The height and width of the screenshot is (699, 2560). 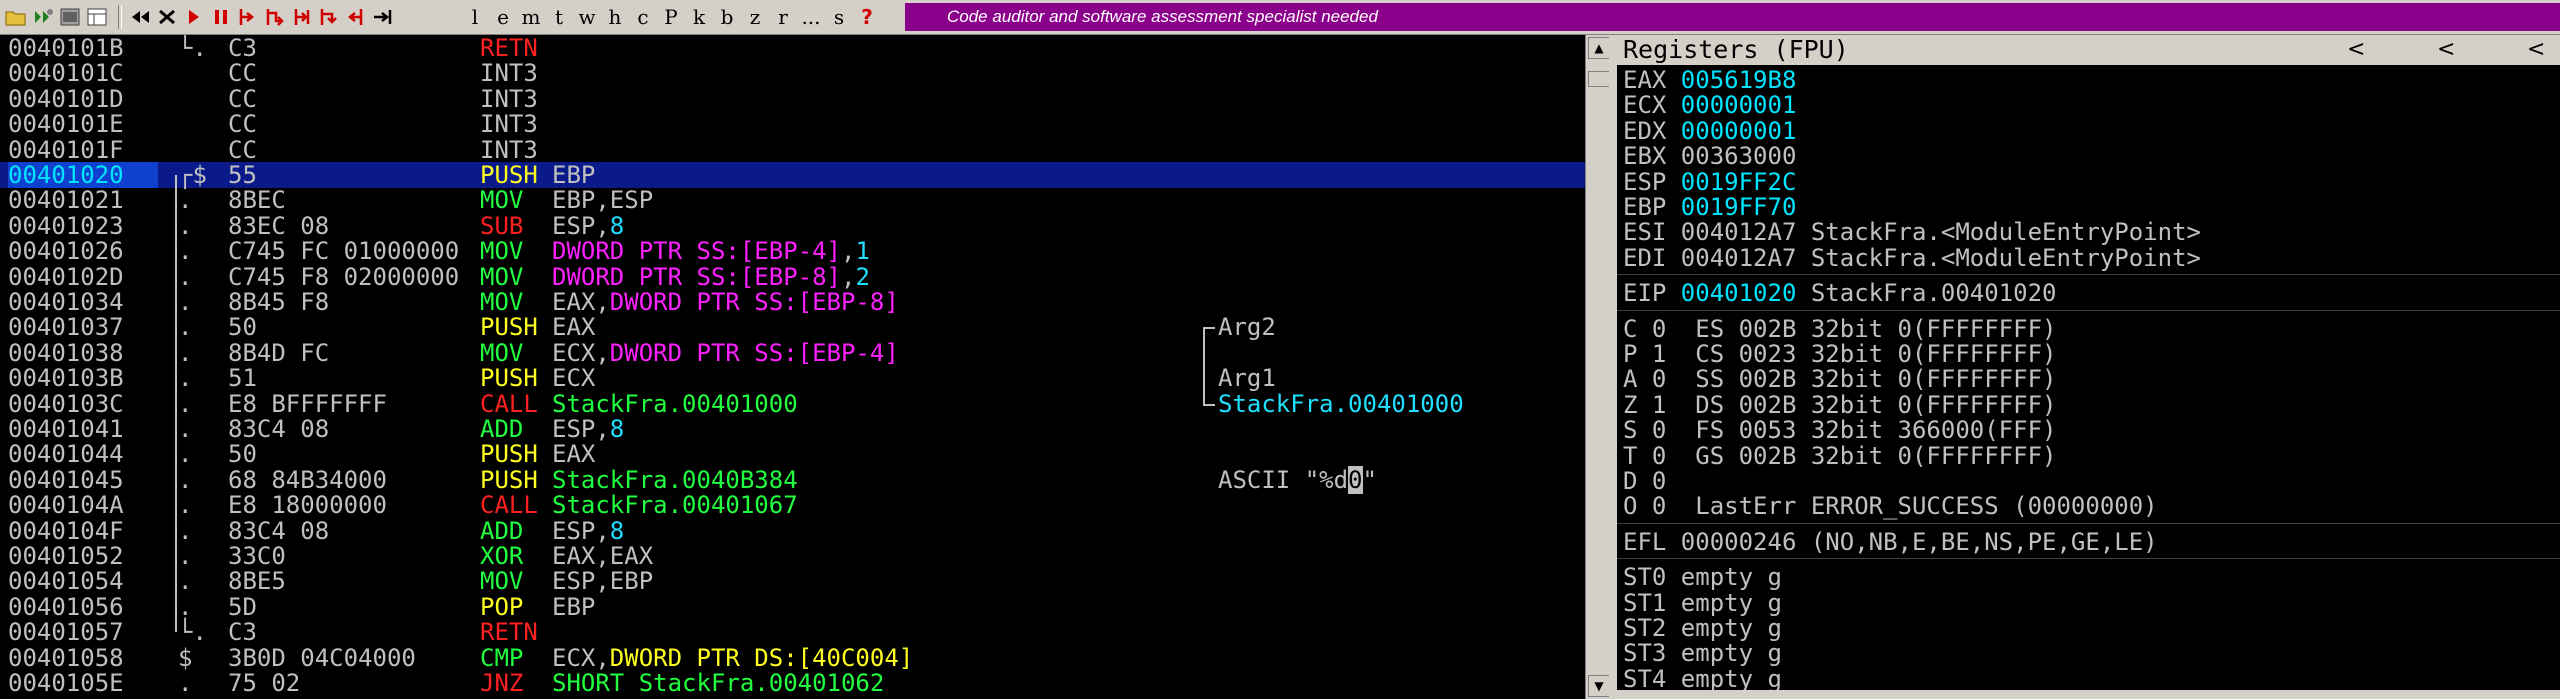 What do you see at coordinates (783, 17) in the screenshot?
I see `references-window-button: r` at bounding box center [783, 17].